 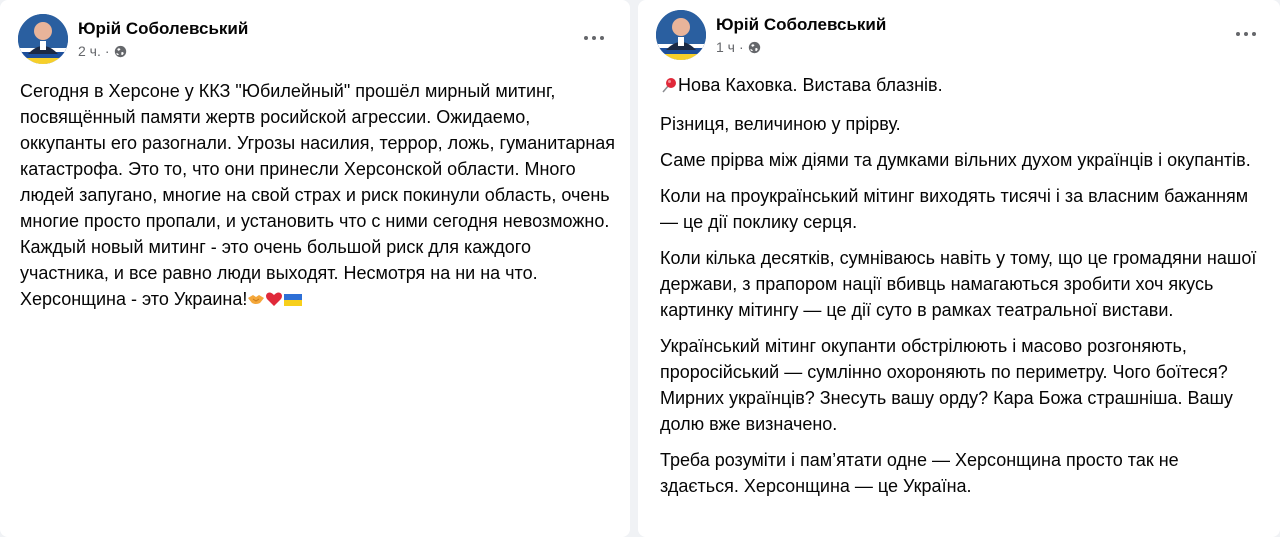 I want to click on post-subline: 1 ч ·, so click(x=801, y=47).